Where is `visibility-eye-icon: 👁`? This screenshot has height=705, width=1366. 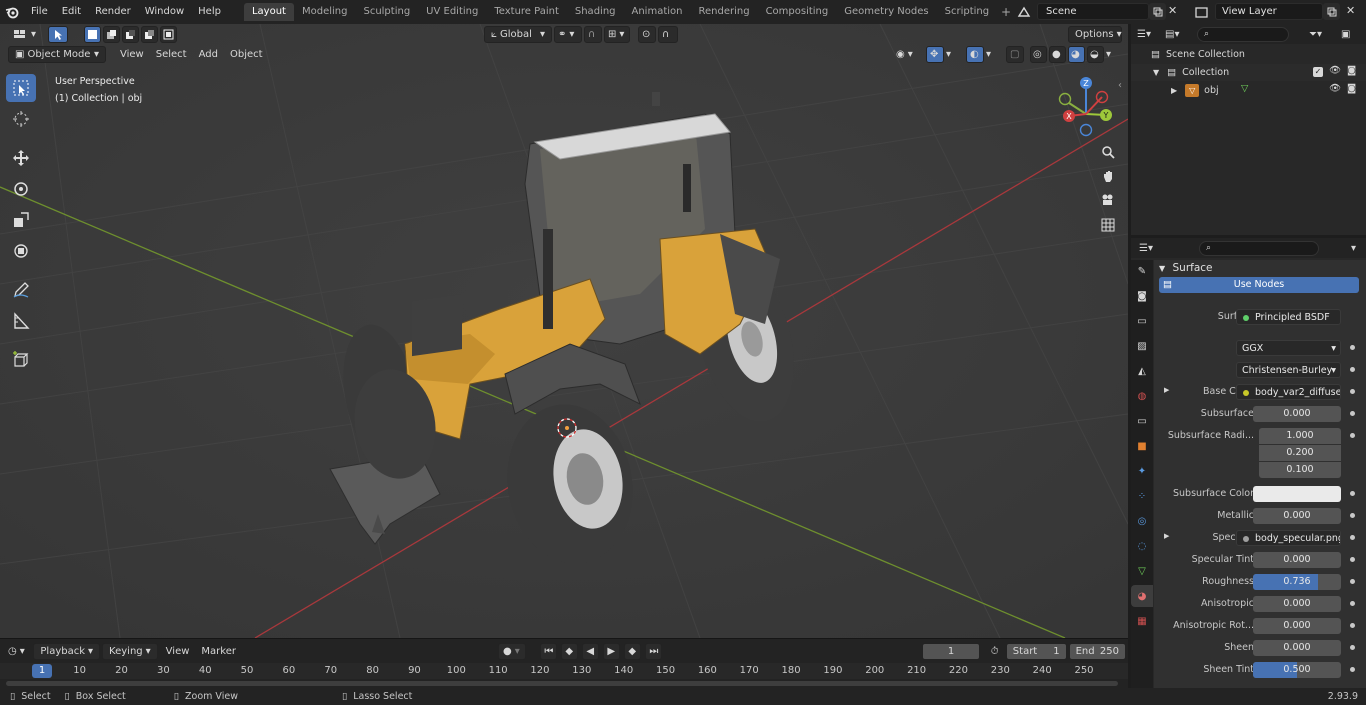 visibility-eye-icon: 👁 is located at coordinates (1335, 70).